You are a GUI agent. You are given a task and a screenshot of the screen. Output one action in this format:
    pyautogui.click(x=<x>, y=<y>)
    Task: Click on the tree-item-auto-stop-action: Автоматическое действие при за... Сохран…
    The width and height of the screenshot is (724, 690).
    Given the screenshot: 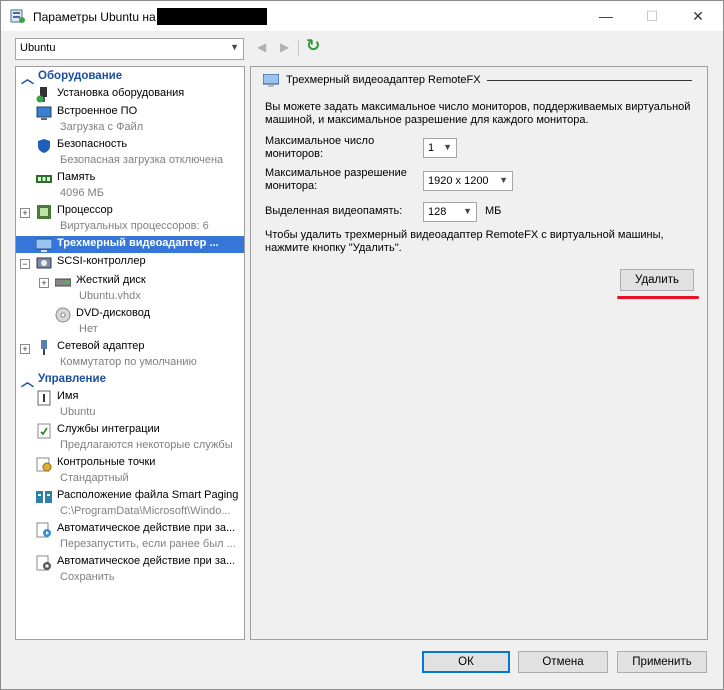 What is the action you would take?
    pyautogui.click(x=130, y=570)
    